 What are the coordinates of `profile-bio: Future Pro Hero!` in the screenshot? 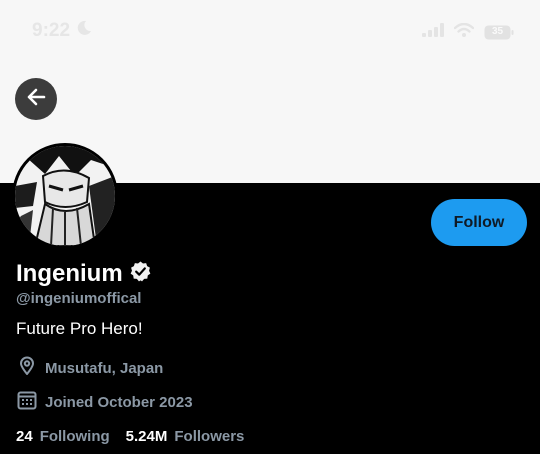 It's located at (79, 328).